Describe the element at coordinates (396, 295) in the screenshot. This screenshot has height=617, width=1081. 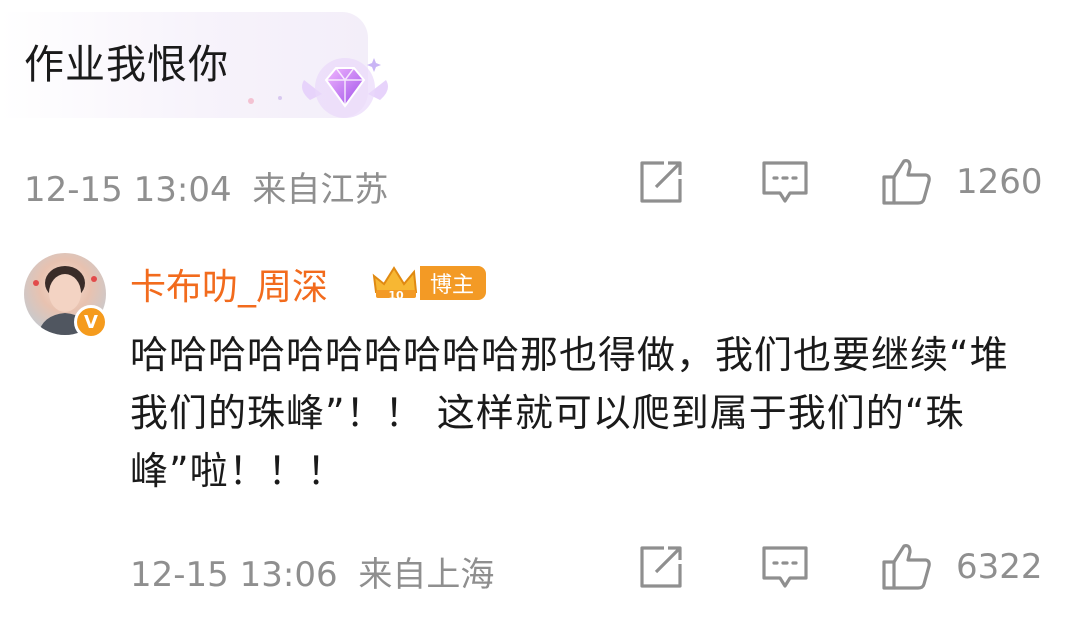
I see `level-number: 10` at that location.